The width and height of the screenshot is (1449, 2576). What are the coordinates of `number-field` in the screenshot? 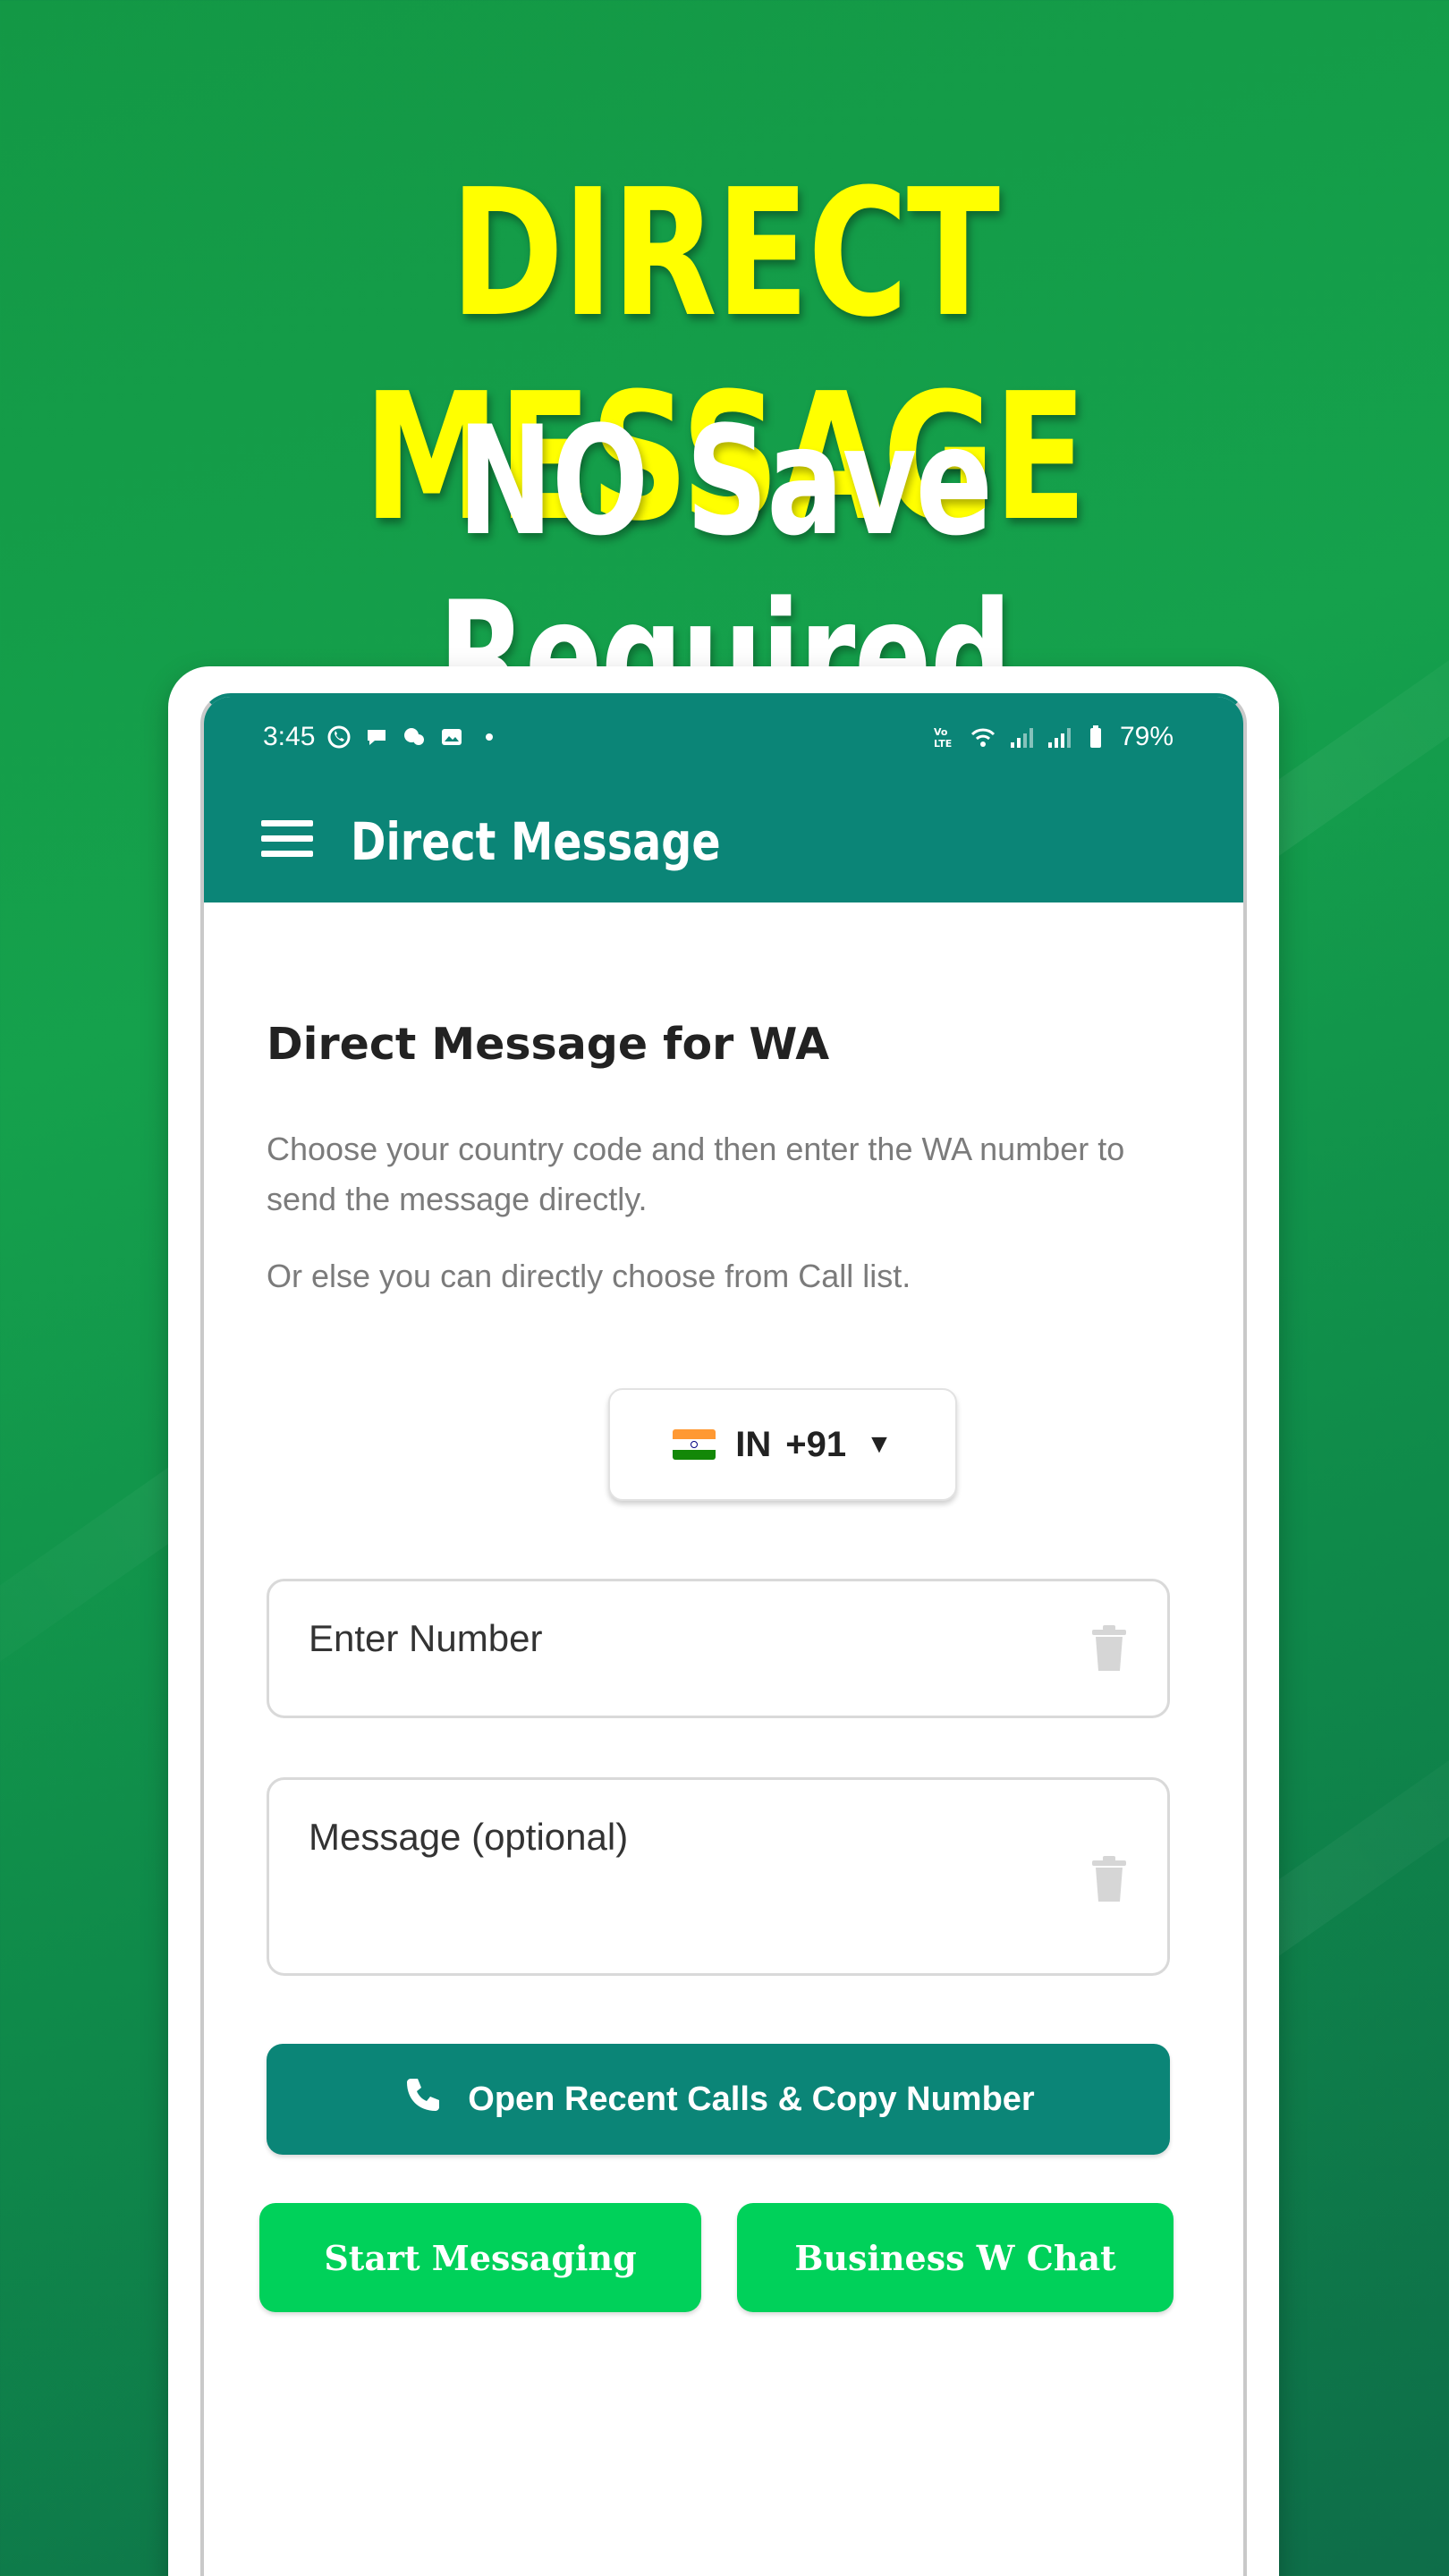 It's located at (718, 1648).